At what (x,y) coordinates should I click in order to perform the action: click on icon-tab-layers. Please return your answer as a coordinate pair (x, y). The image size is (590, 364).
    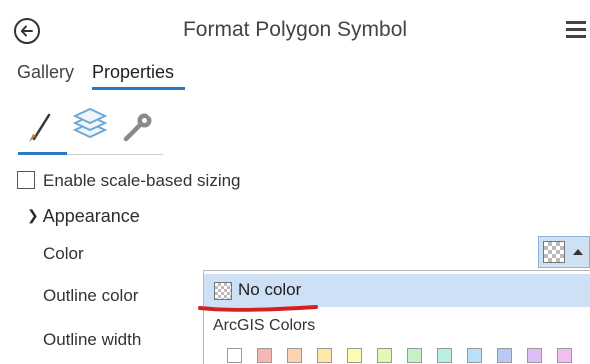
    Looking at the image, I should click on (92, 126).